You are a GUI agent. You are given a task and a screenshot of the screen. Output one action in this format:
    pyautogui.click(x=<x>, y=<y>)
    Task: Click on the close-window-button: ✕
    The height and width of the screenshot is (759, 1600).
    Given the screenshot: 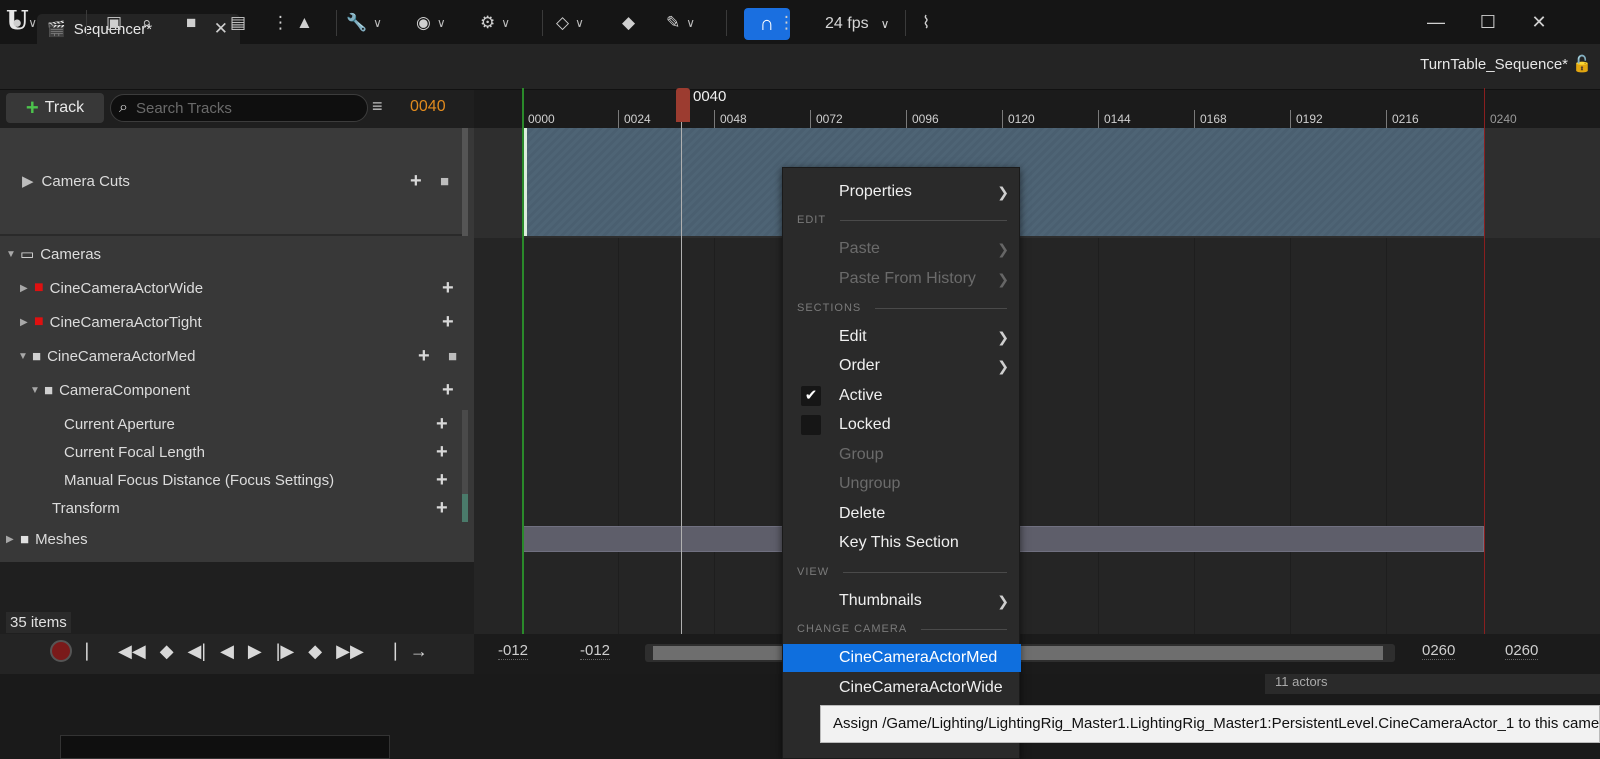 What is the action you would take?
    pyautogui.click(x=1539, y=22)
    